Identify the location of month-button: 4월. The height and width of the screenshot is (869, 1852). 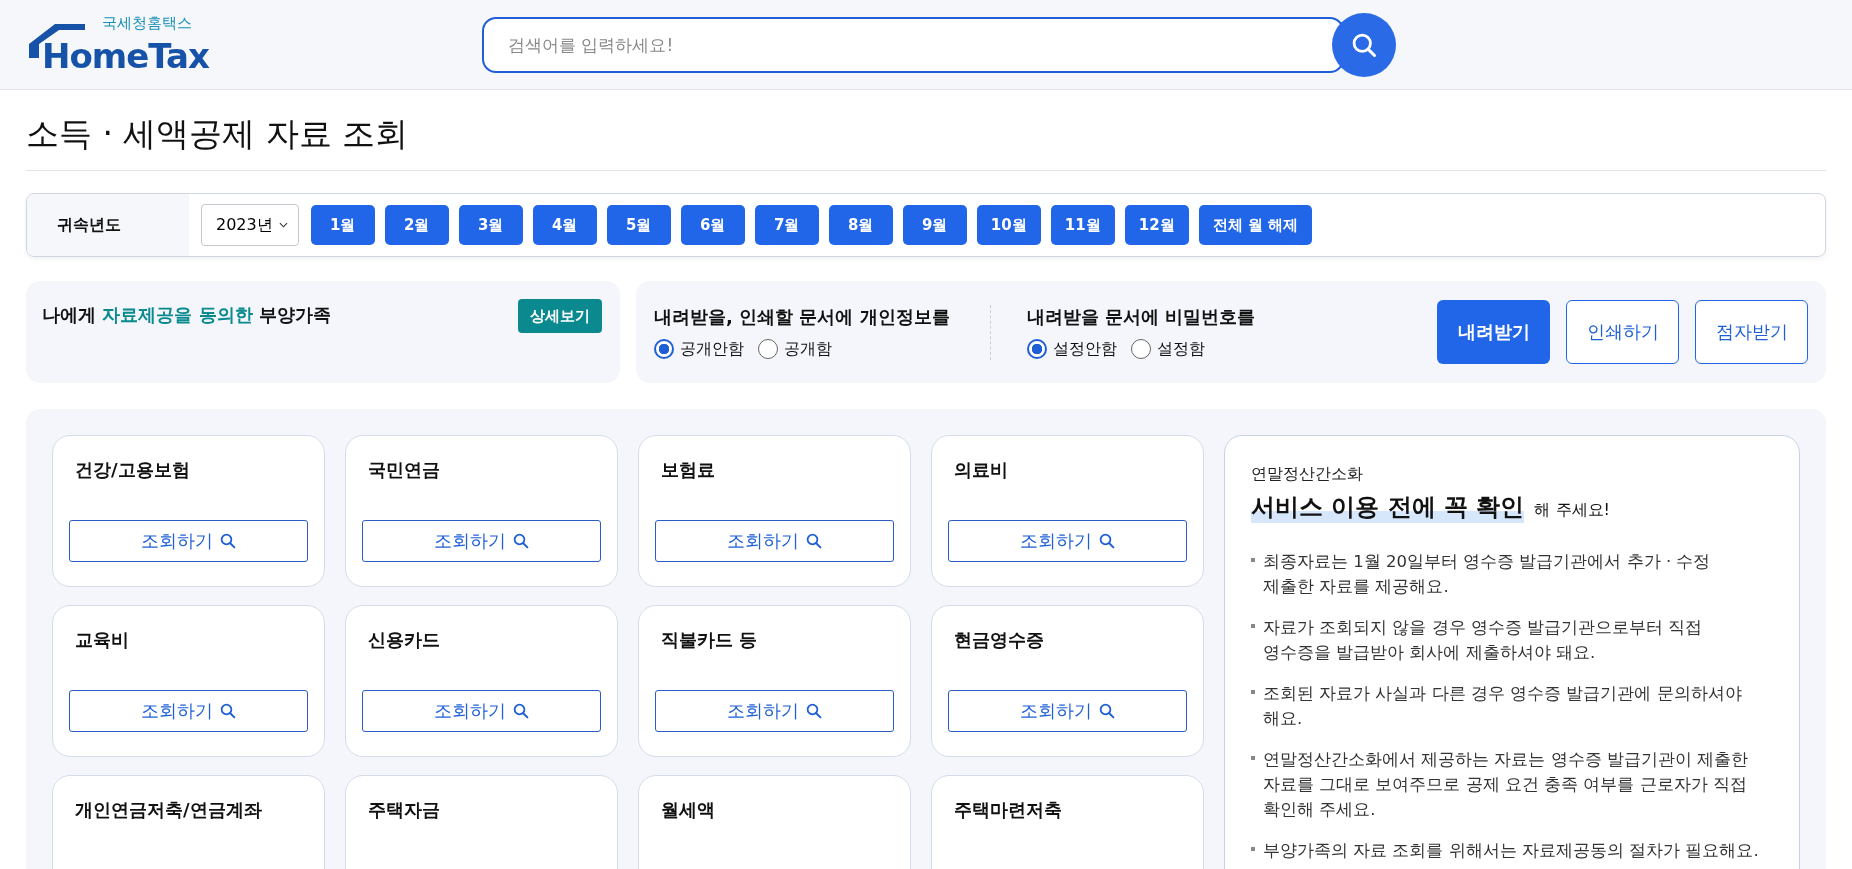
(564, 225).